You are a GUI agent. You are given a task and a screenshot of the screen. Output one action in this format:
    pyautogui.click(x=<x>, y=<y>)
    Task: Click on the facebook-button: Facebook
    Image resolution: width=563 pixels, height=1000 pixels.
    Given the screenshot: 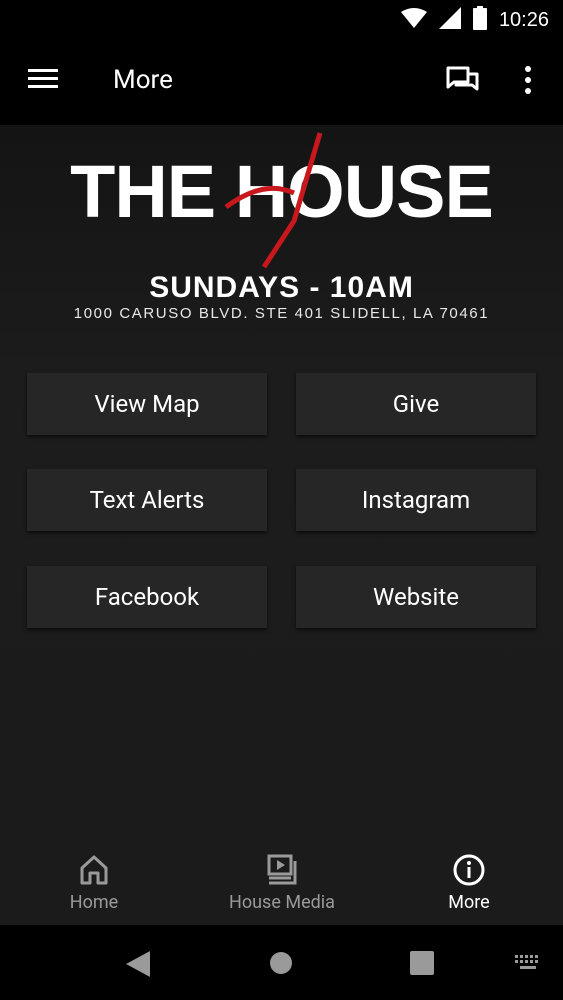 What is the action you would take?
    pyautogui.click(x=147, y=597)
    